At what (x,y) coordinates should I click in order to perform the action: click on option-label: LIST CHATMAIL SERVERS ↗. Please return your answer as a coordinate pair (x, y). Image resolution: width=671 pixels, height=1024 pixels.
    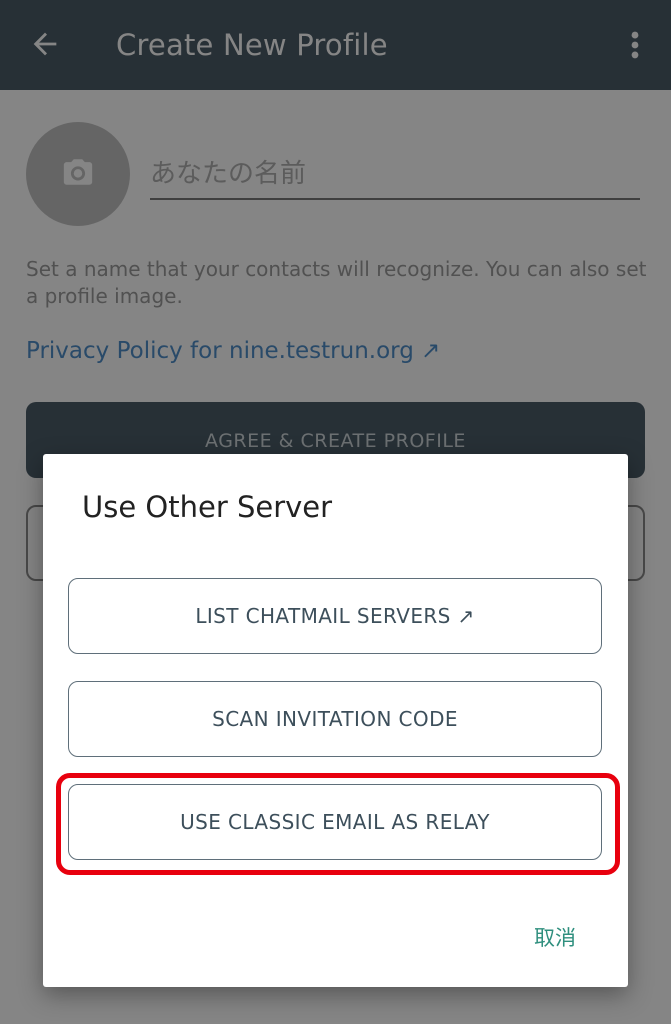
    Looking at the image, I should click on (335, 616).